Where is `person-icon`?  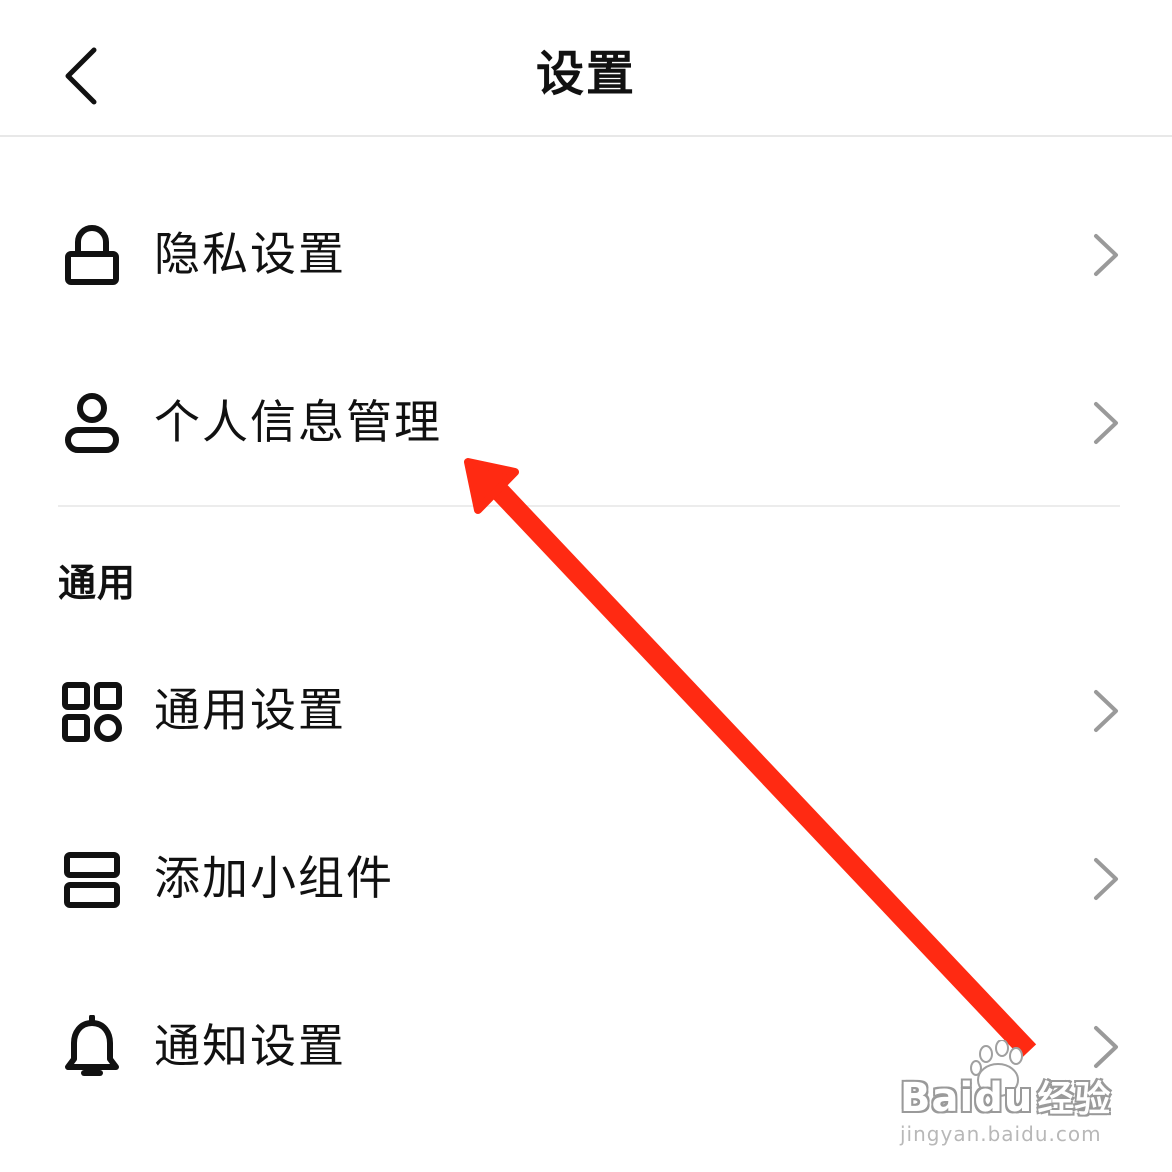 person-icon is located at coordinates (92, 424).